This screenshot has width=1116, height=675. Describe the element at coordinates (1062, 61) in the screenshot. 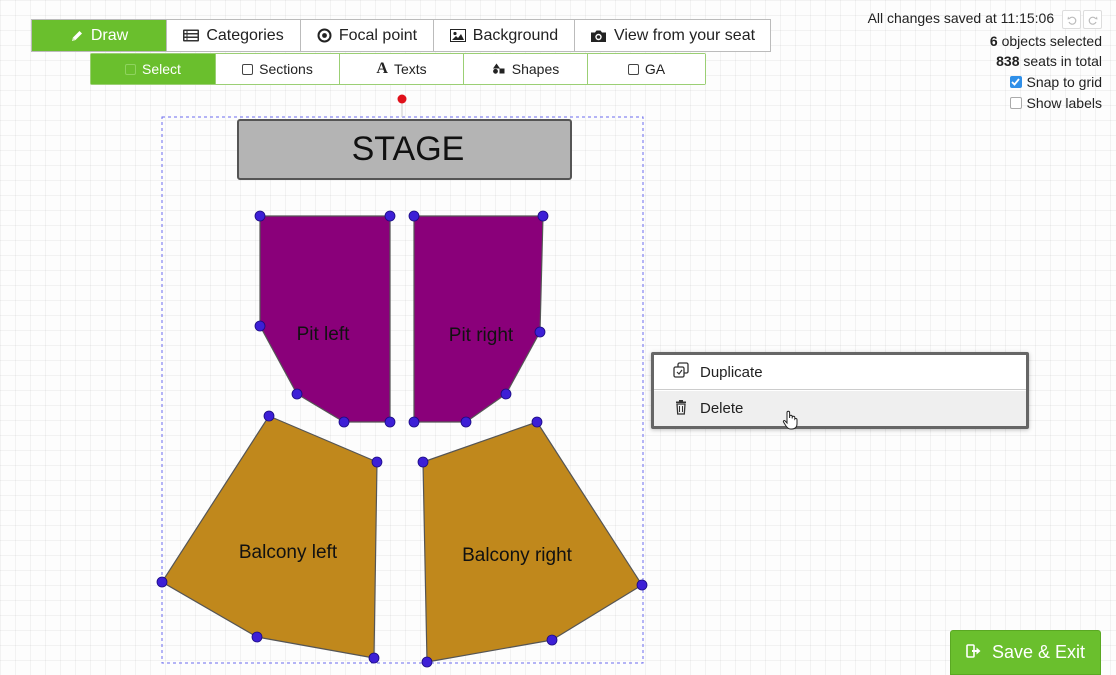

I see `seats-text: seats in total` at that location.